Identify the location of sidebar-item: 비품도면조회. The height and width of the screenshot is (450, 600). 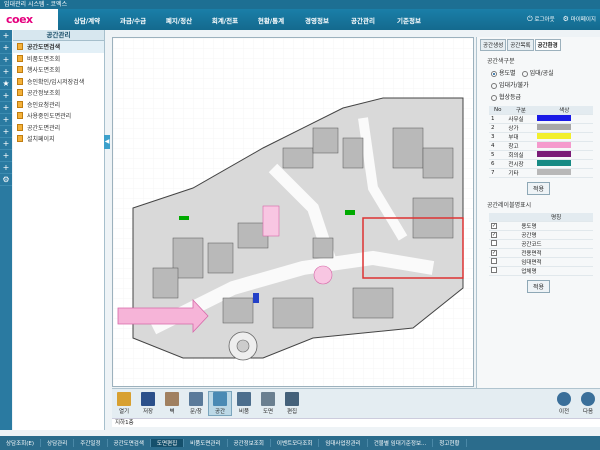
(58, 59).